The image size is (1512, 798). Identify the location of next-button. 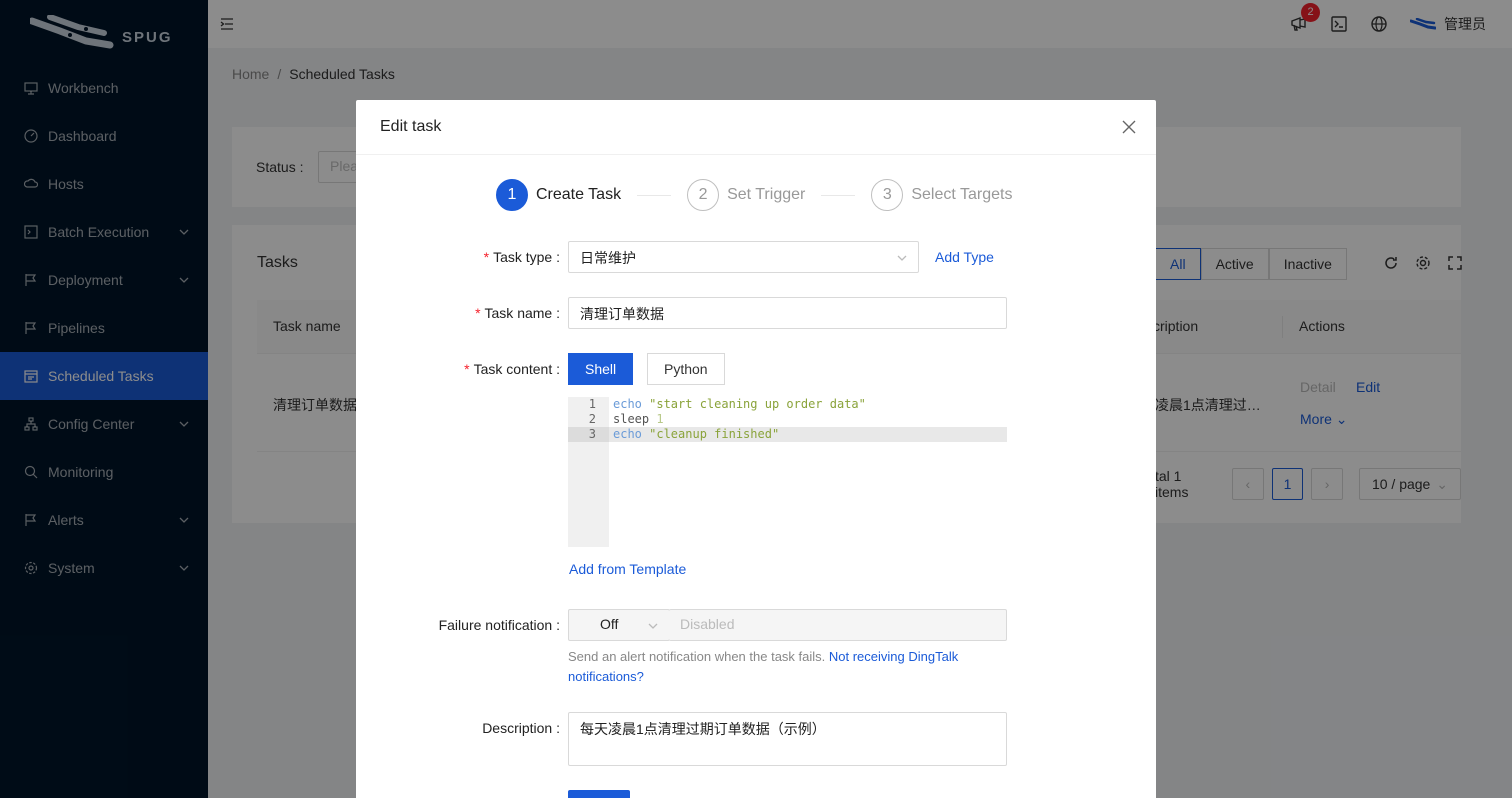
(599, 794).